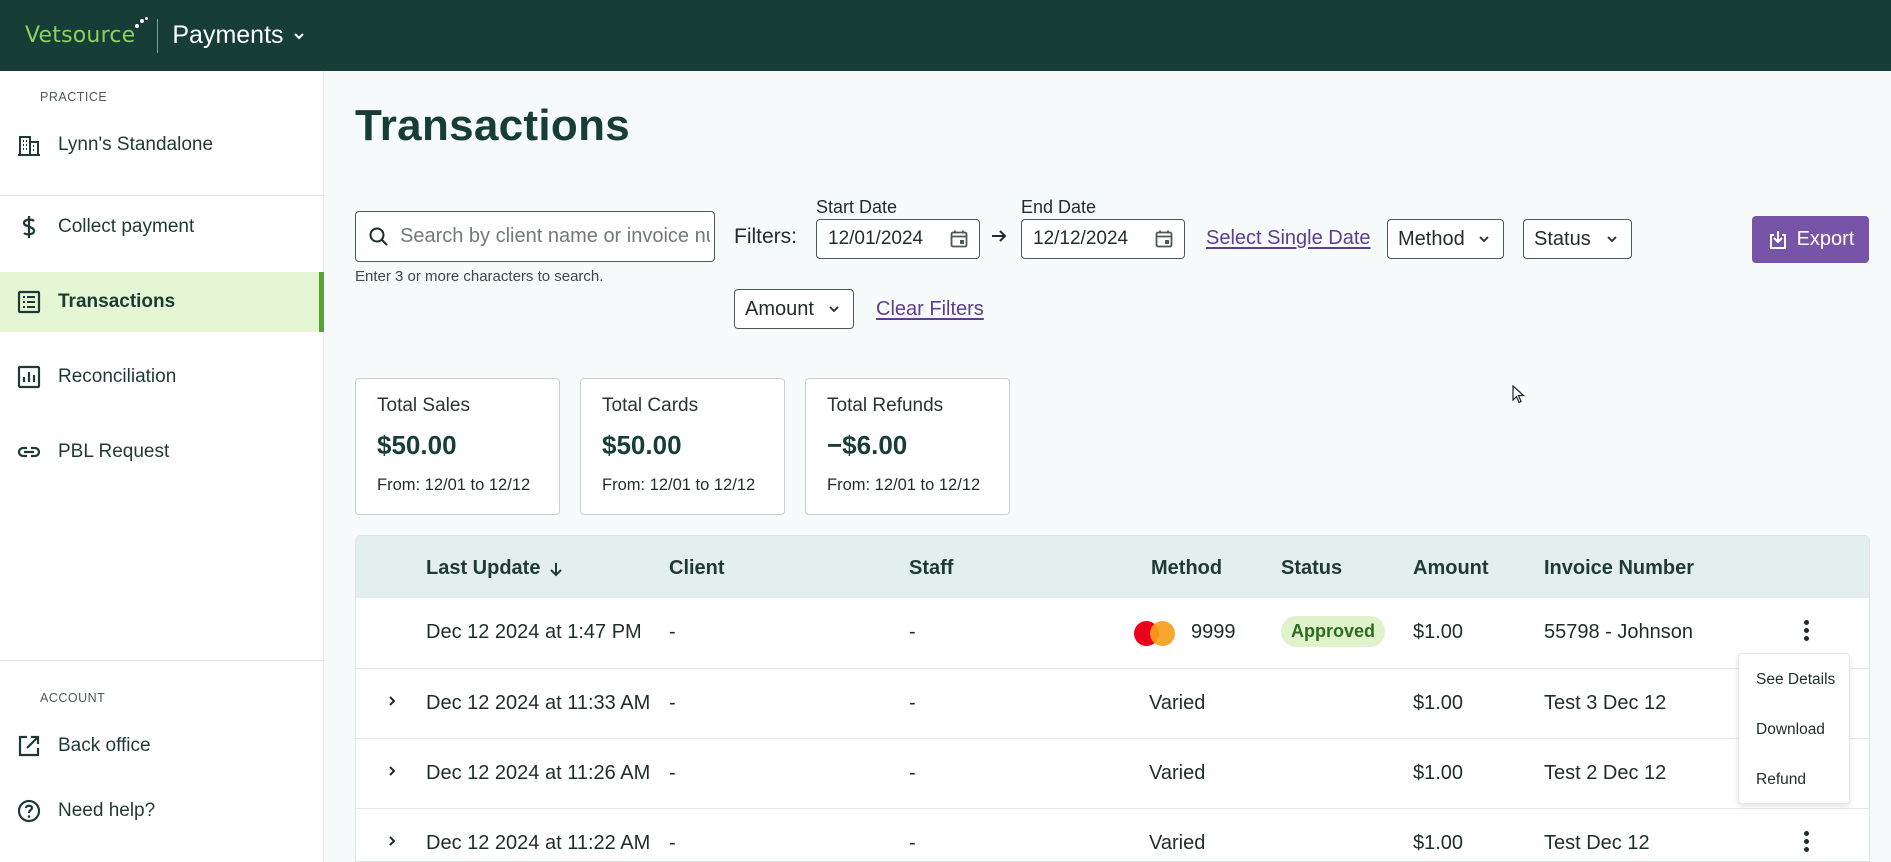 The width and height of the screenshot is (1891, 862). Describe the element at coordinates (1059, 207) in the screenshot. I see `end-date-label: End Date` at that location.